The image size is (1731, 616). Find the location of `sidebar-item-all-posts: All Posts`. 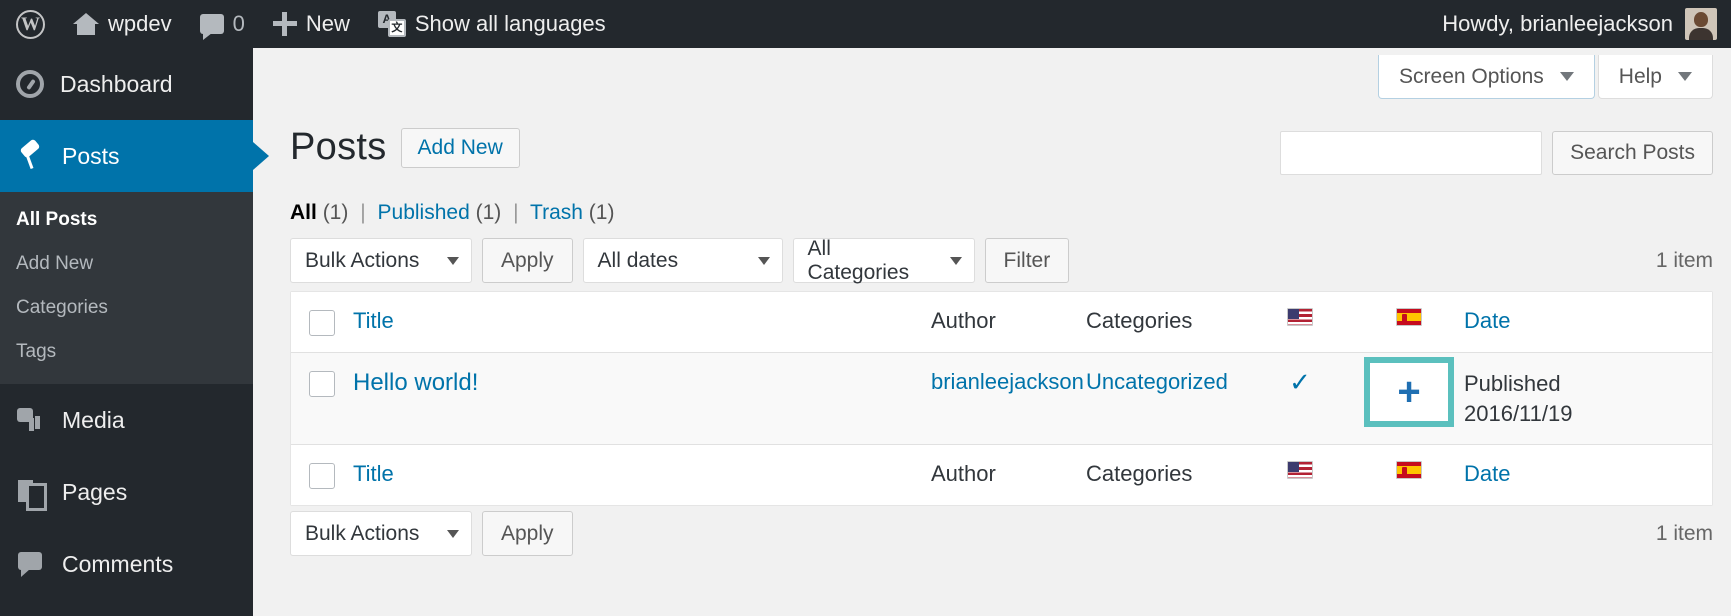

sidebar-item-all-posts: All Posts is located at coordinates (126, 220).